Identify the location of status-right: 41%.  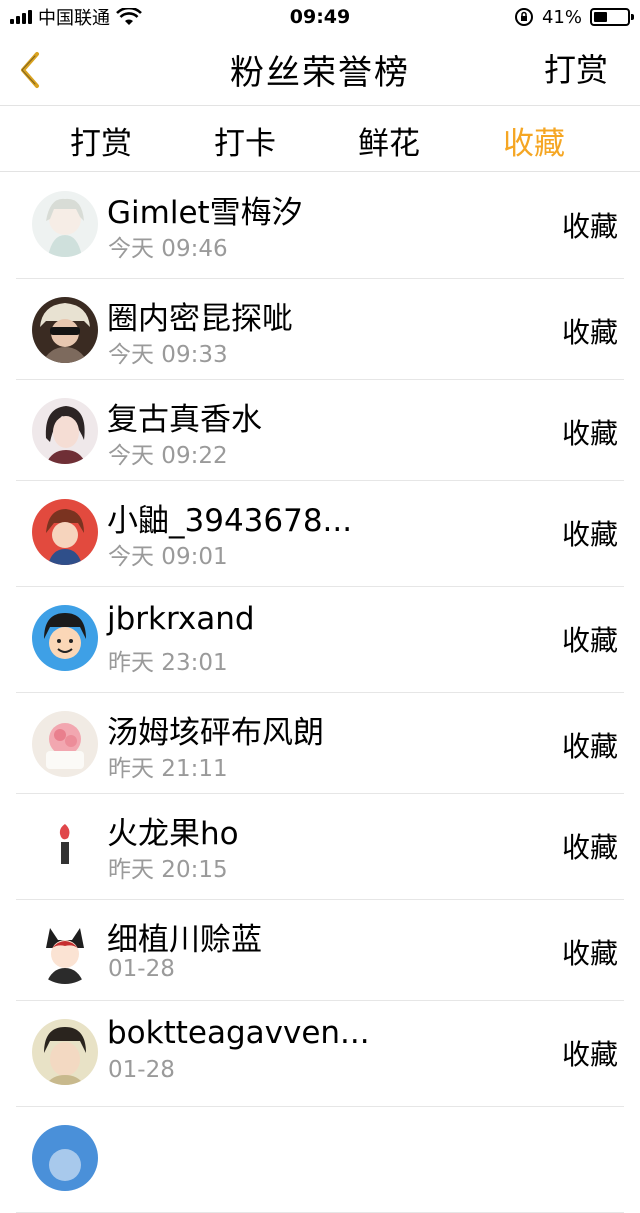
(574, 17).